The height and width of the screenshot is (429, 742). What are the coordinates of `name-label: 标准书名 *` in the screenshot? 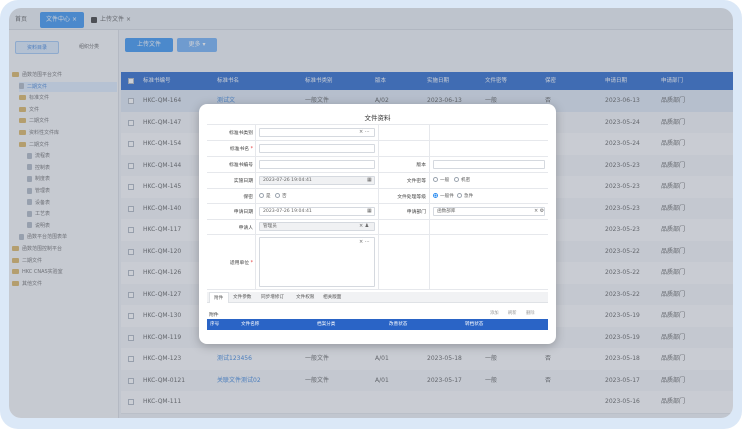 It's located at (230, 148).